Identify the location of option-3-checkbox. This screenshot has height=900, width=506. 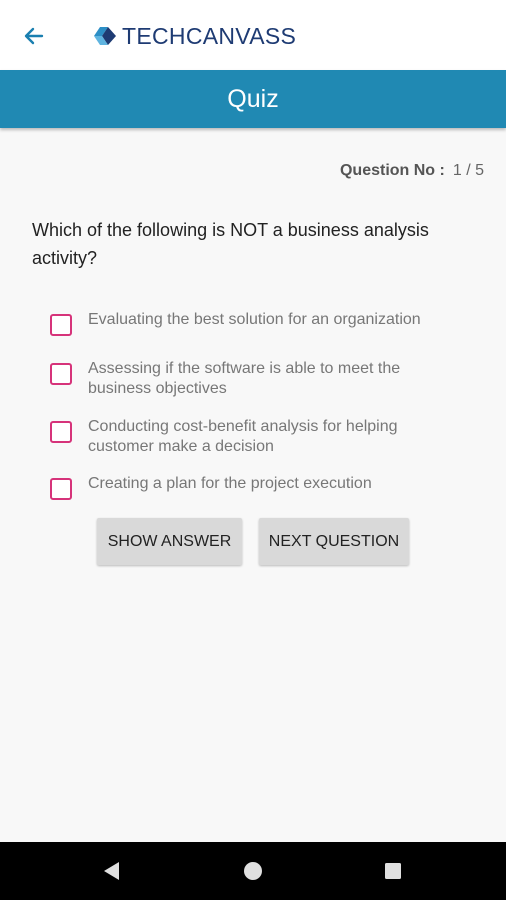
(61, 432).